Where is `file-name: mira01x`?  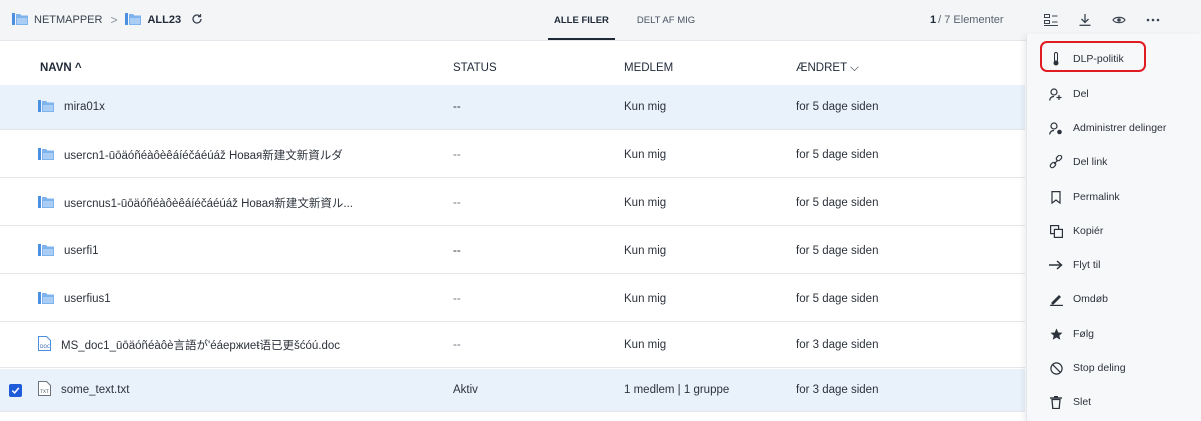 file-name: mira01x is located at coordinates (84, 107).